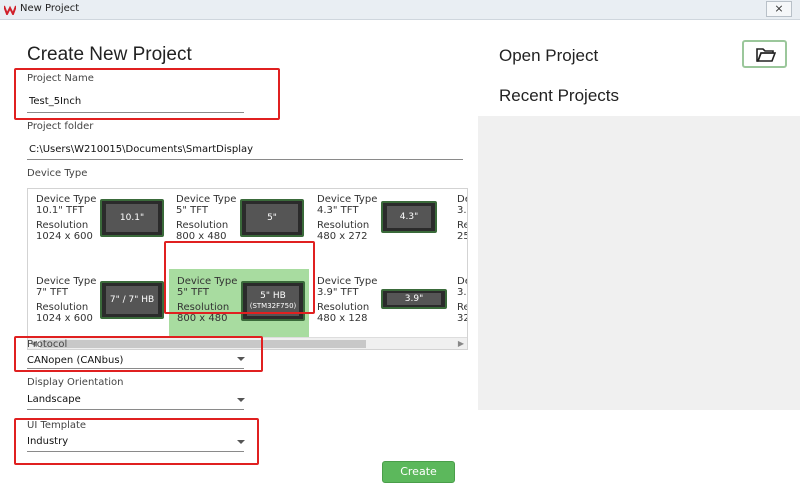 The image size is (800, 496). I want to click on create-button: Create, so click(418, 472).